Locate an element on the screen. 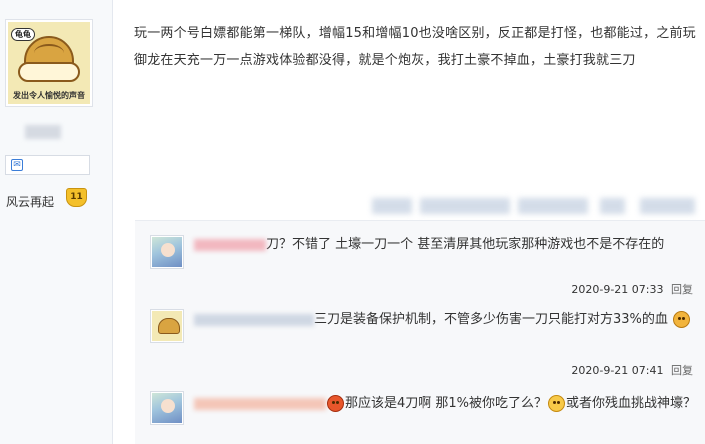 This screenshot has height=444, width=705. reply-body: 三刀是装备保护机制，不管多少伤害一刀只能打对方33%的血 is located at coordinates (491, 319).